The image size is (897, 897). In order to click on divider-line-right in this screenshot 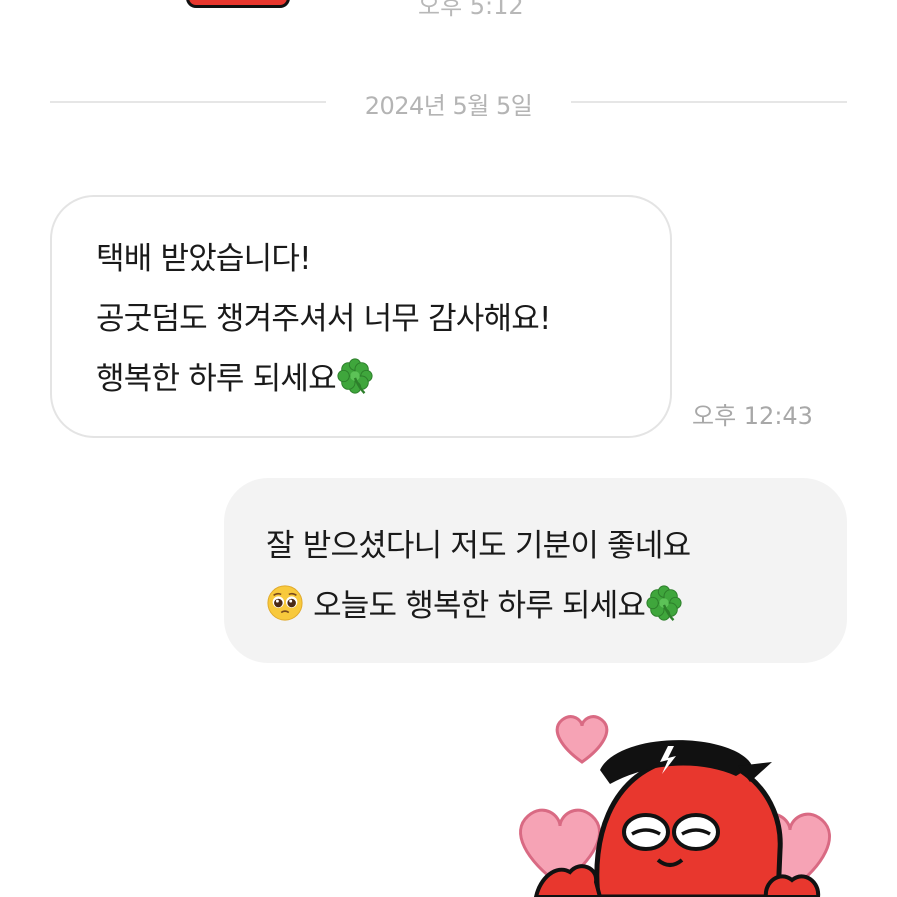, I will do `click(709, 102)`.